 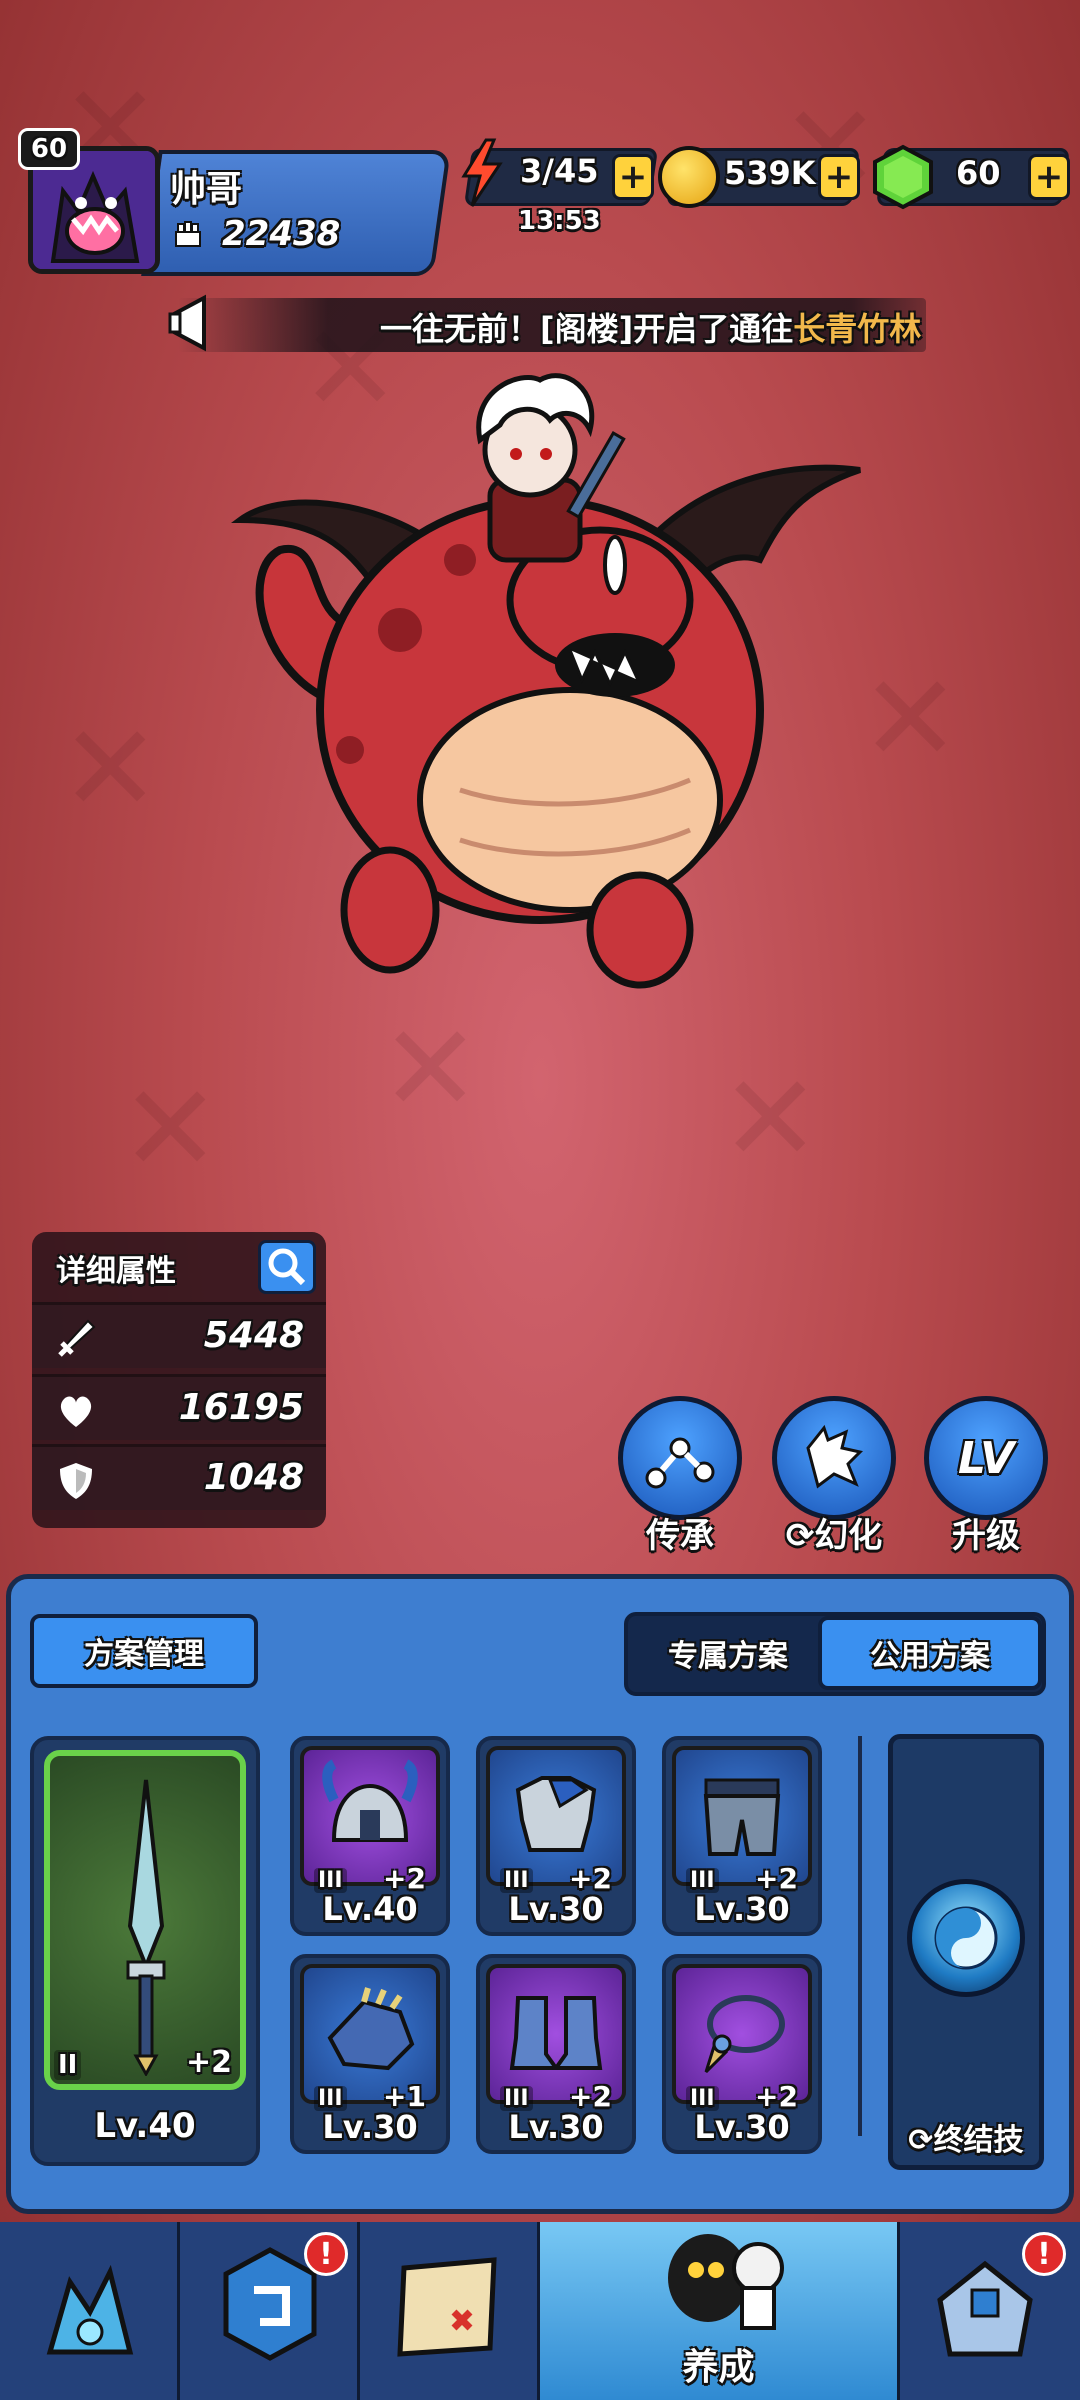 What do you see at coordinates (839, 177) in the screenshot?
I see `gold-add-button: +` at bounding box center [839, 177].